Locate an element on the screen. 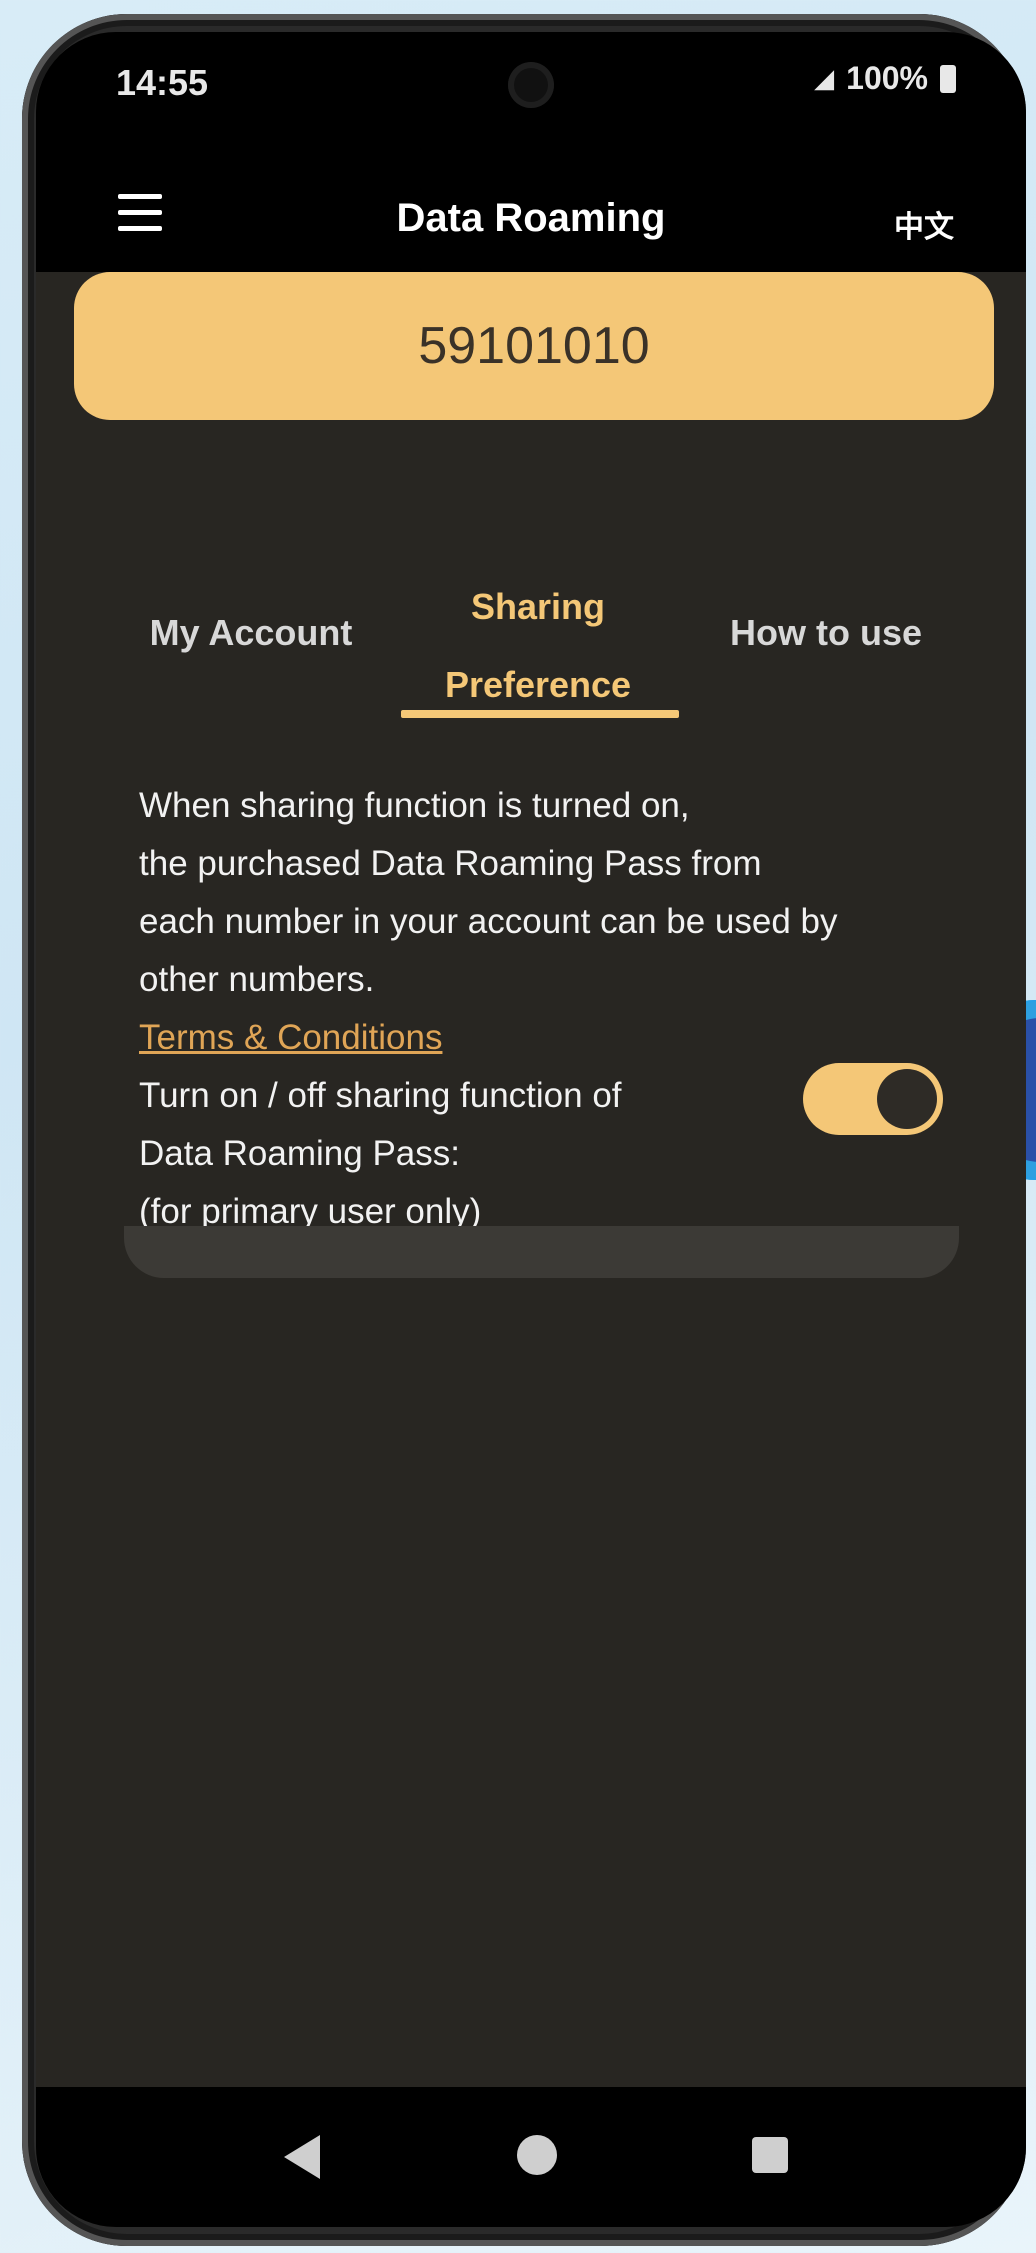  home-circle-icon is located at coordinates (537, 2155).